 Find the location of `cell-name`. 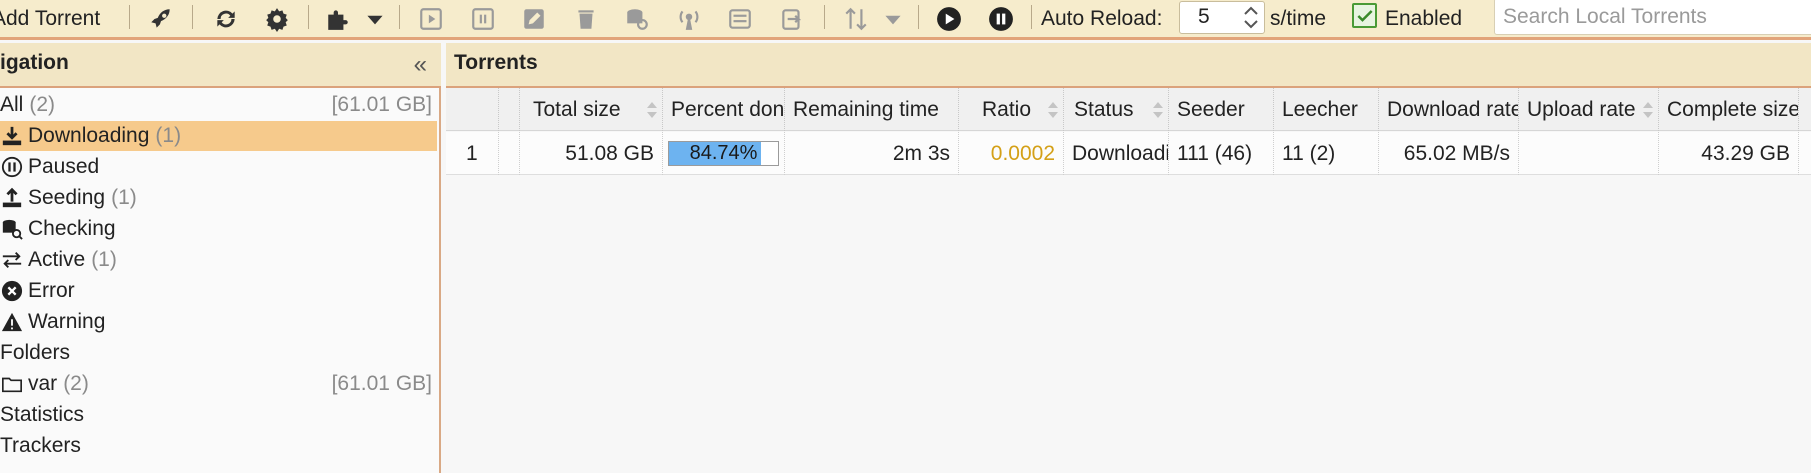

cell-name is located at coordinates (508, 153).